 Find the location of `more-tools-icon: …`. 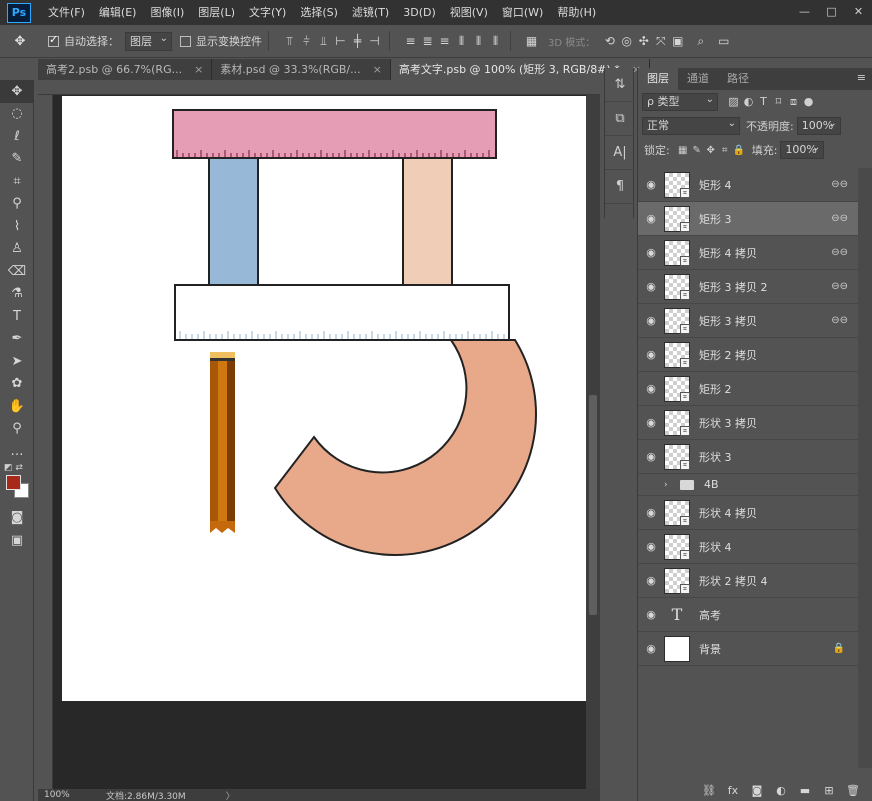

more-tools-icon: … is located at coordinates (17, 451).